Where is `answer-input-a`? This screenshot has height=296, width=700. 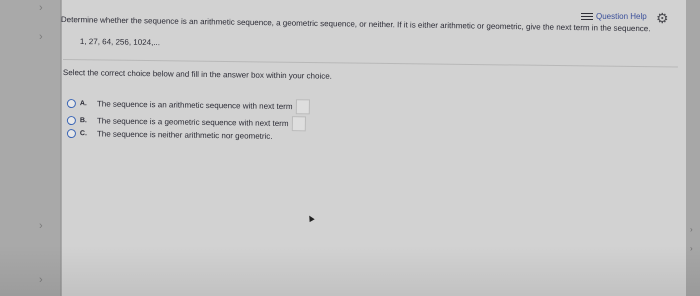
answer-input-a is located at coordinates (302, 107).